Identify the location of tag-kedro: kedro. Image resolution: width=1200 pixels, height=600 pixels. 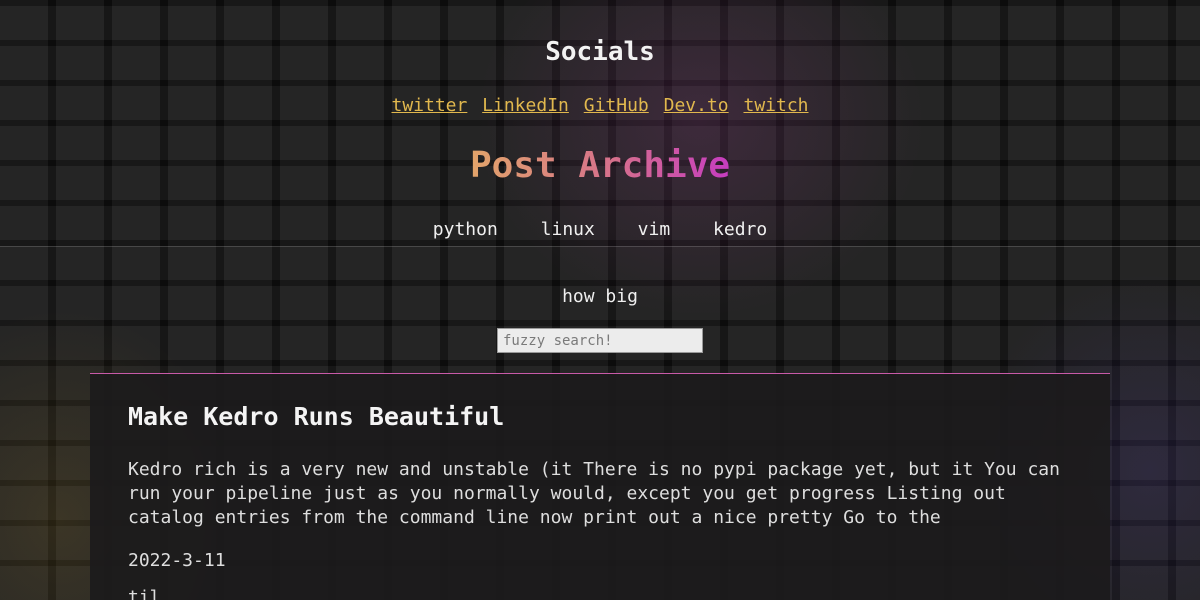
(740, 229).